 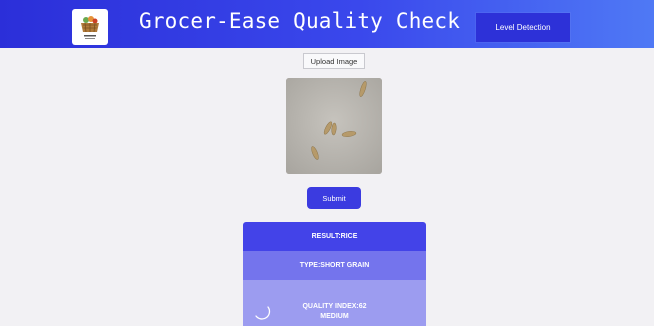 I want to click on result-card: RESULT:RICE, so click(x=334, y=236).